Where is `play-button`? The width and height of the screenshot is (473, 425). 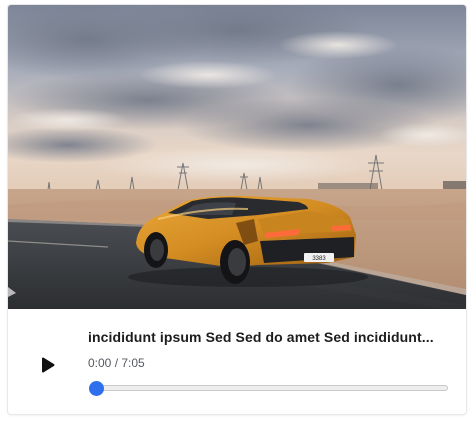 play-button is located at coordinates (48, 365).